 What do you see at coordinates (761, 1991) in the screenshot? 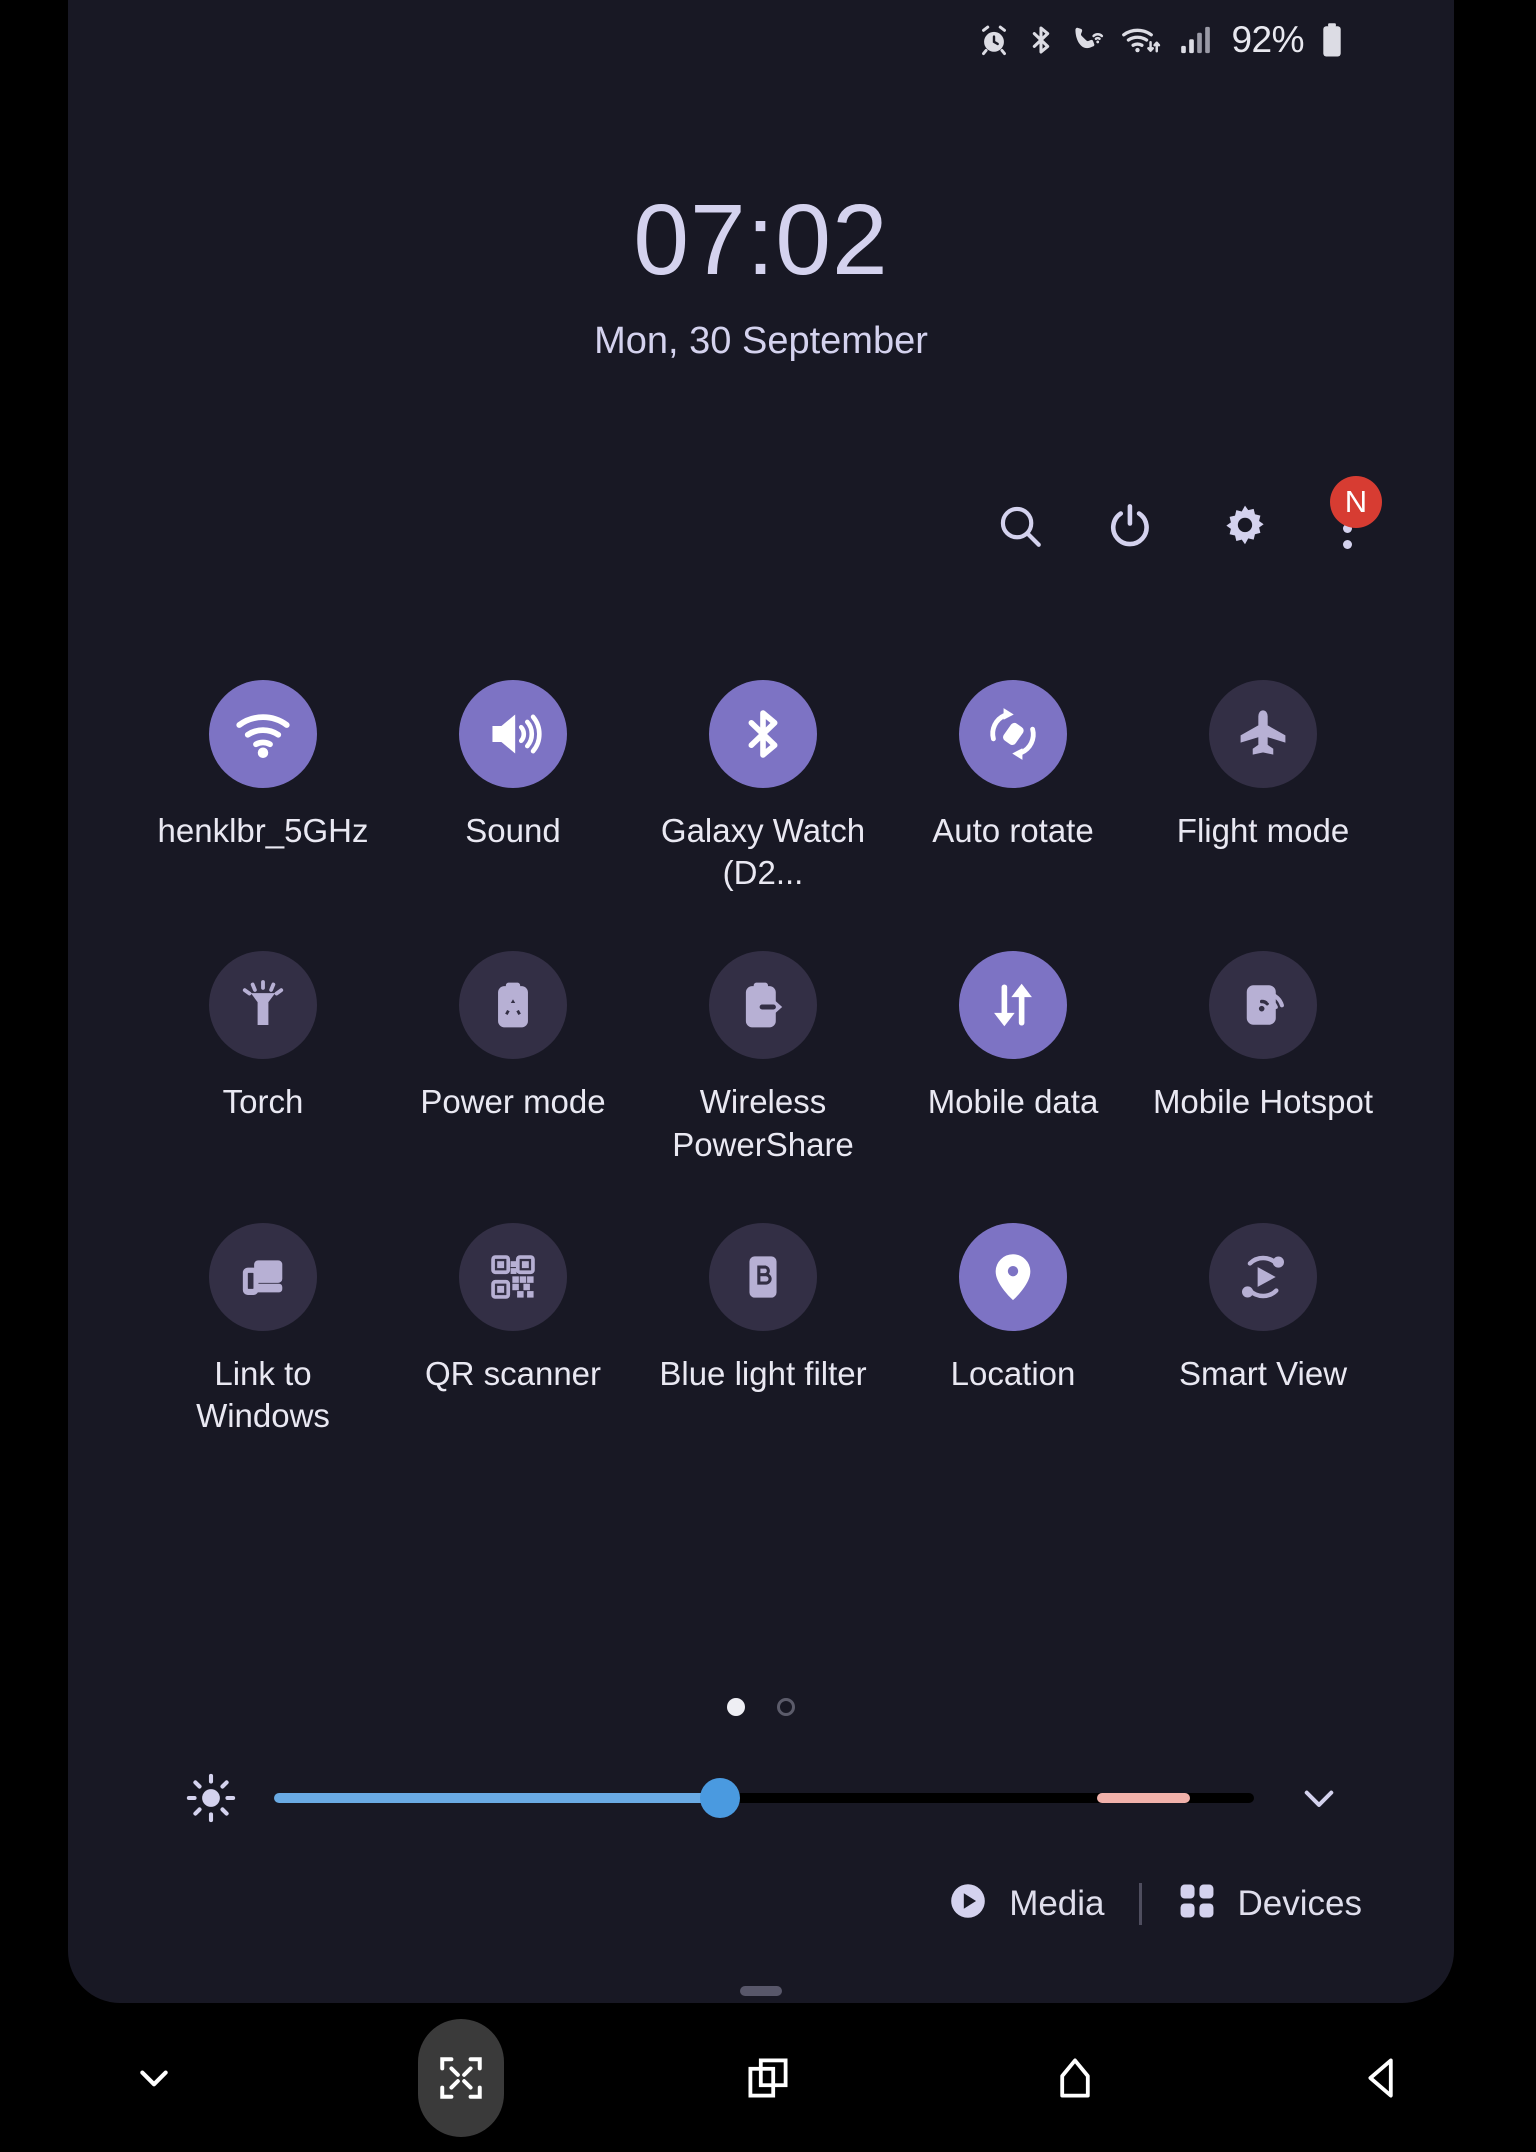
I see `panel-drag-handle` at bounding box center [761, 1991].